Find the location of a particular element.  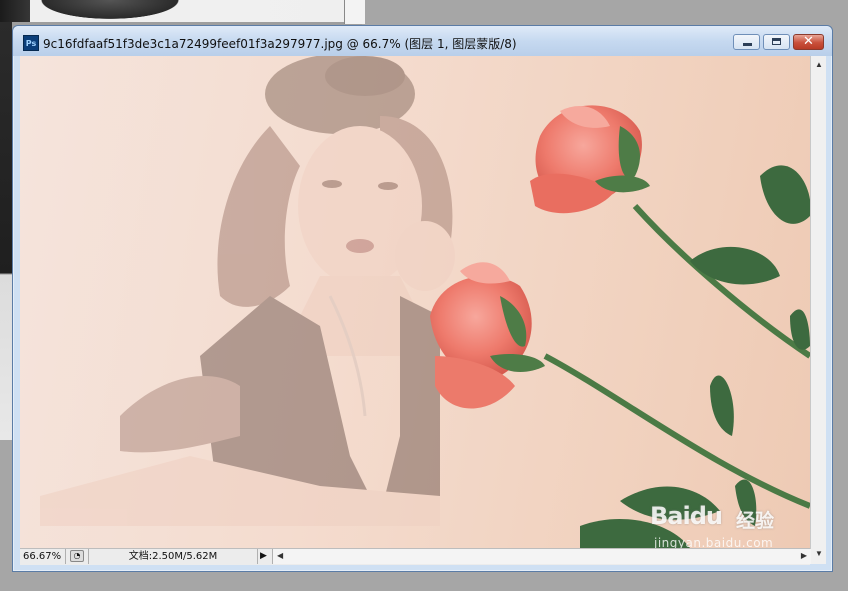

document-info: 文档:2.50M/5.62M is located at coordinates (173, 556).